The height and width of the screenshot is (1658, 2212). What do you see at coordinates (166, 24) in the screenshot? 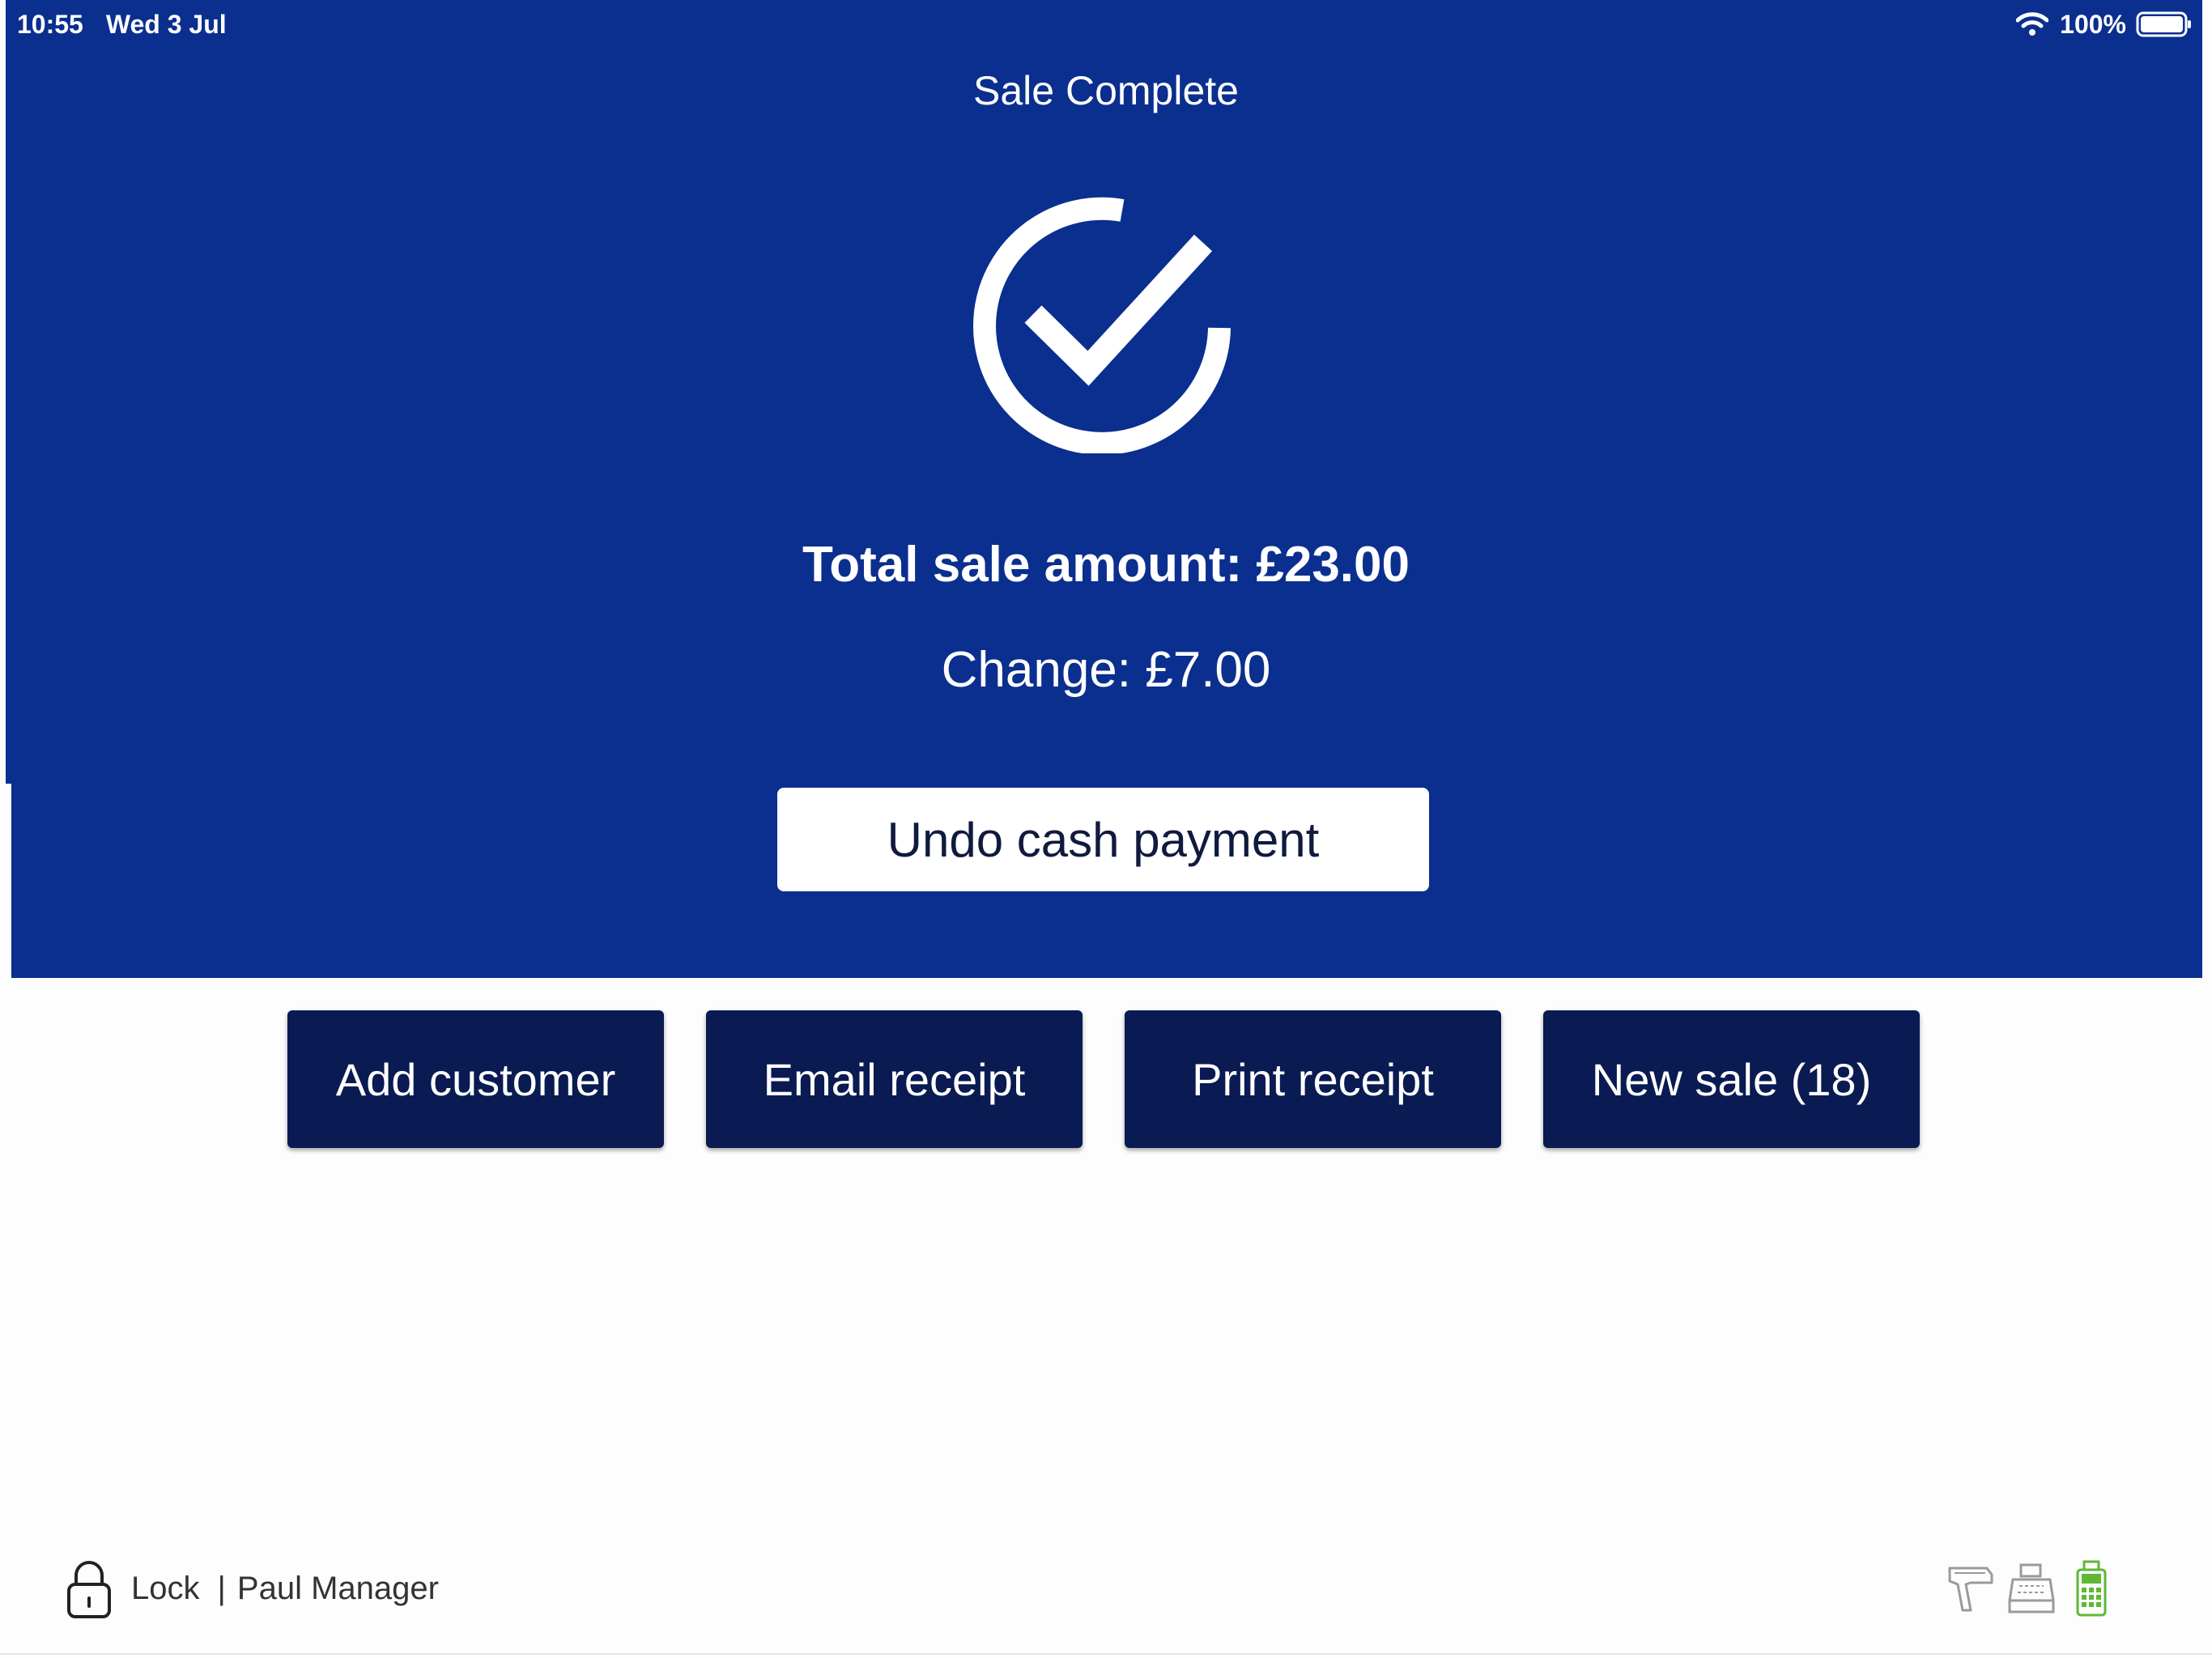
I see `status-date: Wed 3 Jul` at bounding box center [166, 24].